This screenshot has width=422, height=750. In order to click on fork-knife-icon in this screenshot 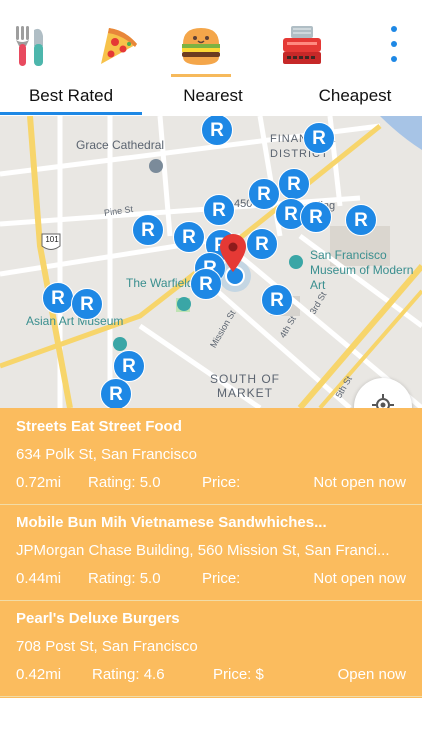, I will do `click(29, 46)`.